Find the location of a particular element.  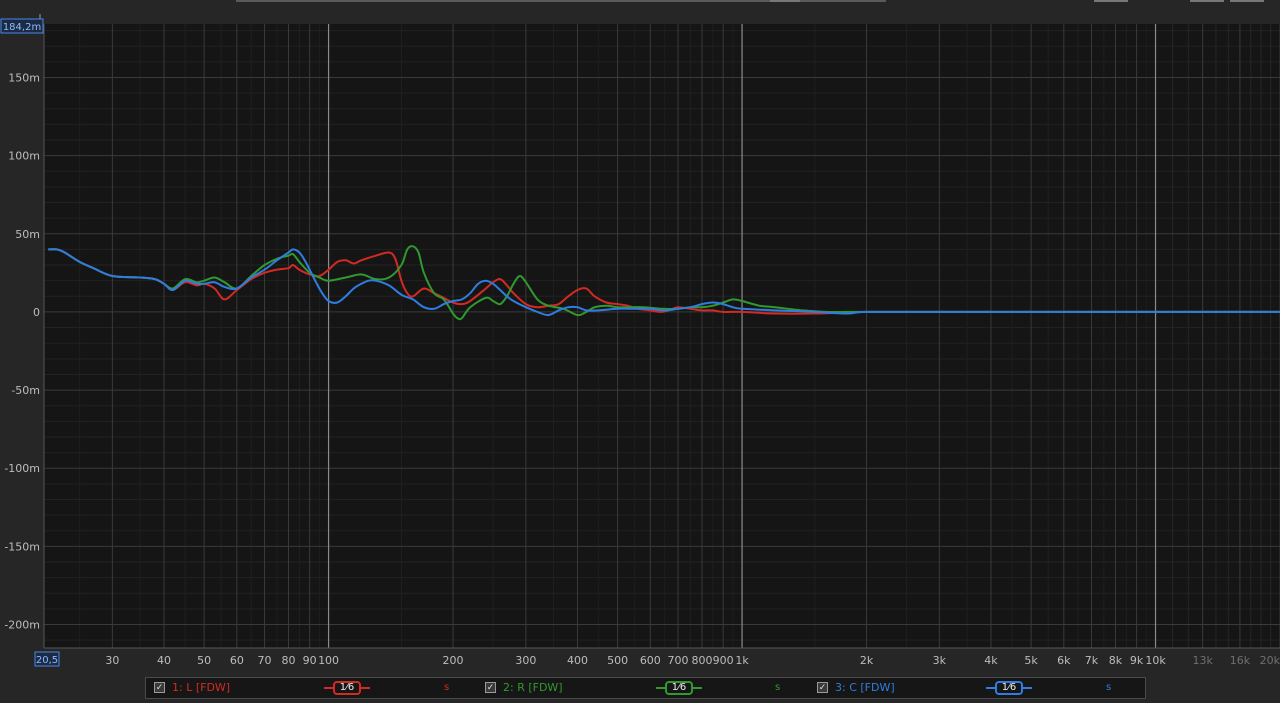

smoothing-button-r: 1⁄6 is located at coordinates (679, 688).